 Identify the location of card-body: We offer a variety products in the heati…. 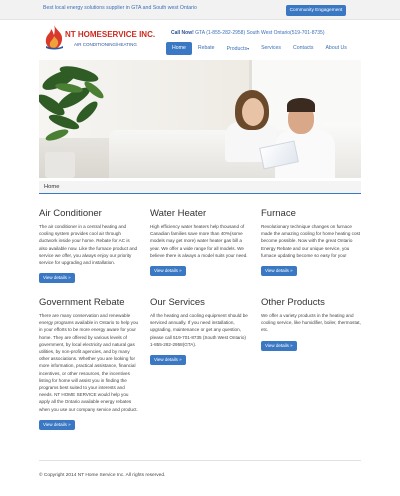
(311, 323).